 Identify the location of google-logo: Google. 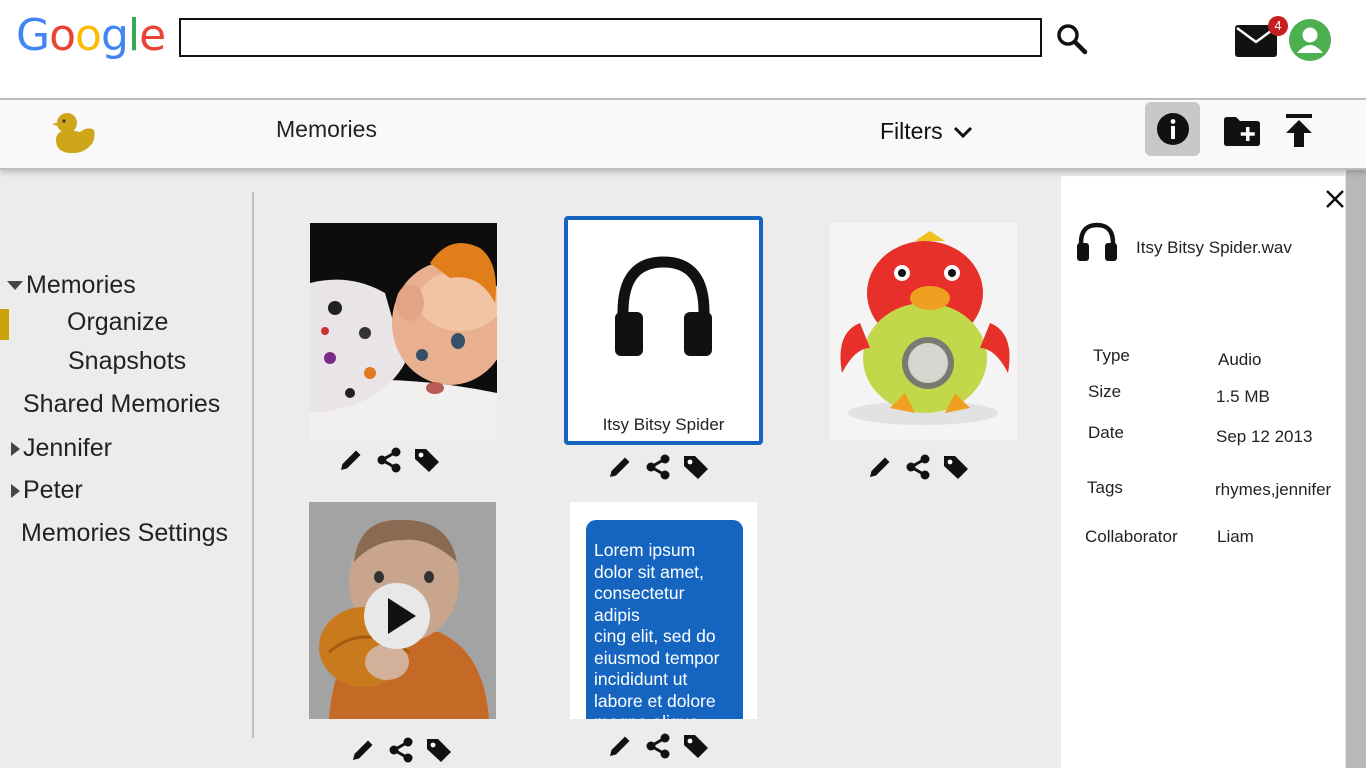
(91, 35).